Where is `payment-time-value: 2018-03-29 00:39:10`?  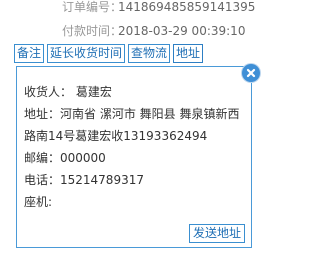
payment-time-value: 2018-03-29 00:39:10 is located at coordinates (182, 31).